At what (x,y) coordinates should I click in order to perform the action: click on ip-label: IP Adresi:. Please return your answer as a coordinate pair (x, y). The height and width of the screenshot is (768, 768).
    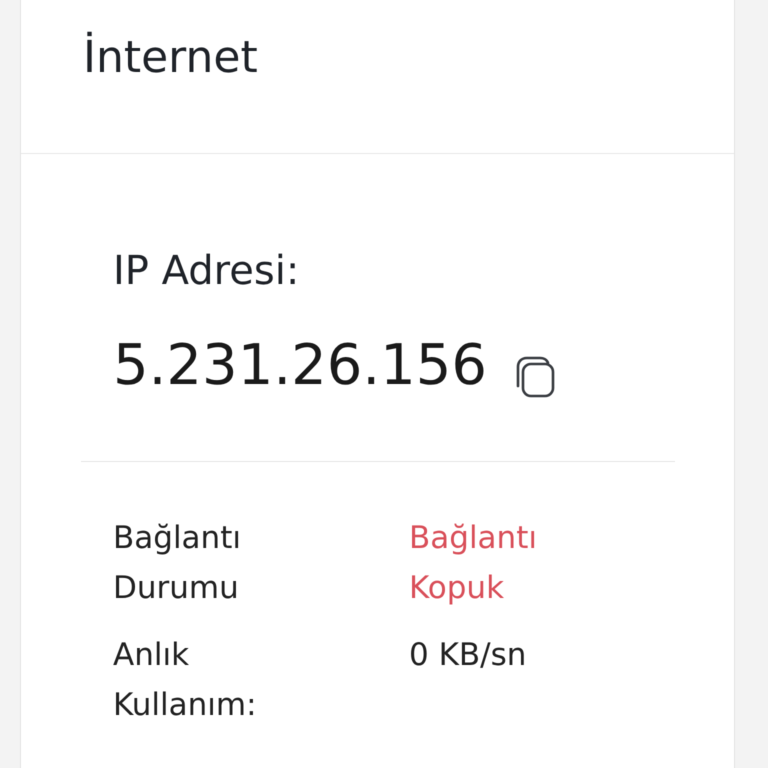
    Looking at the image, I should click on (206, 271).